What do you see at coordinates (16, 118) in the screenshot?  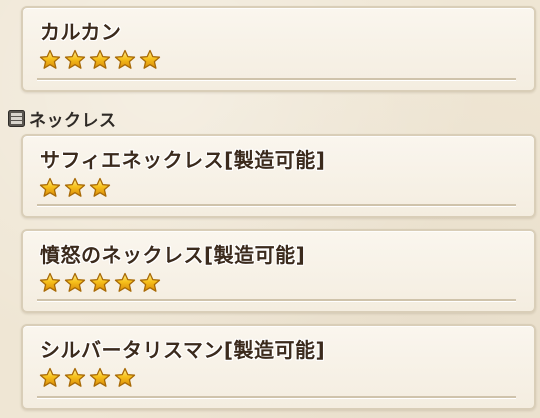 I see `equipment-box-icon` at bounding box center [16, 118].